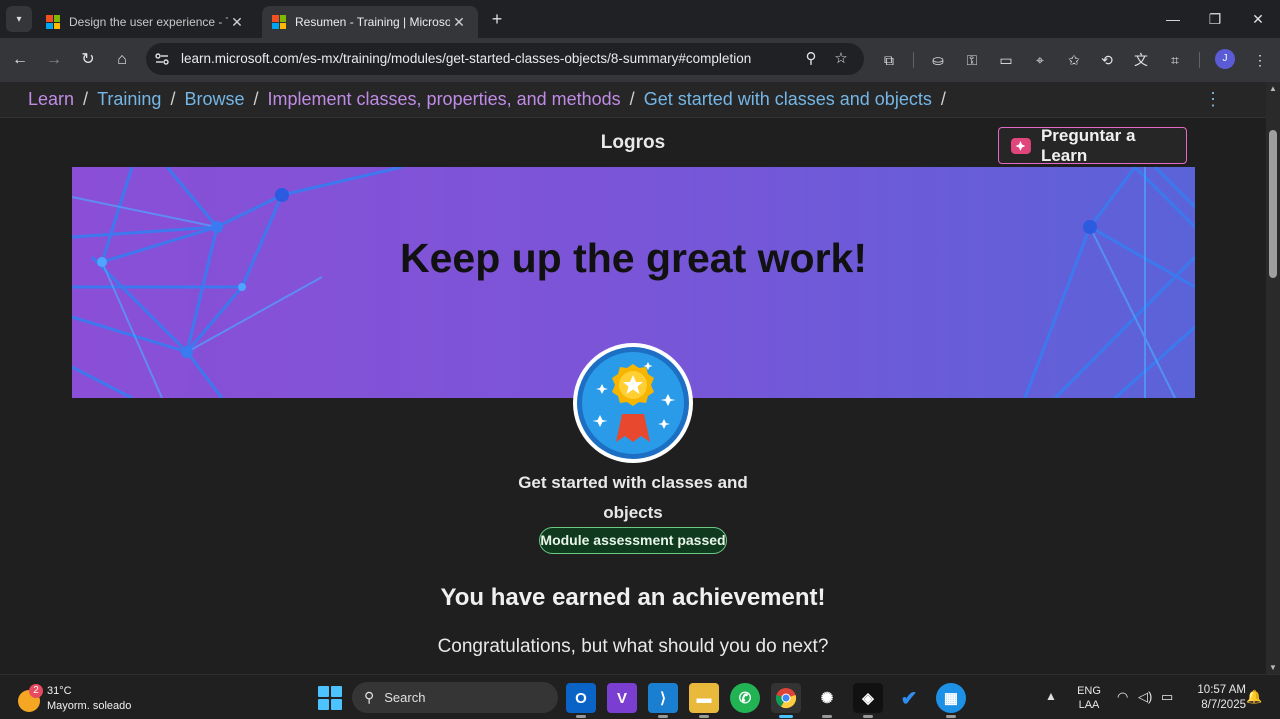 The image size is (1280, 719). Describe the element at coordinates (841, 59) in the screenshot. I see `bookmark-star-icon: ☆` at that location.